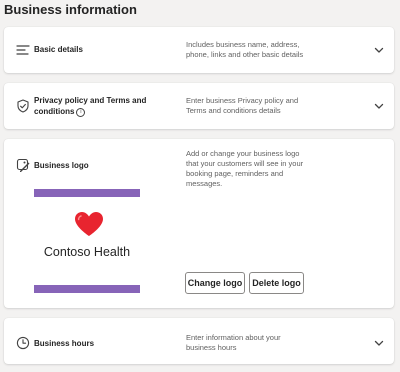 Image resolution: width=400 pixels, height=372 pixels. What do you see at coordinates (61, 165) in the screenshot?
I see `business-logo-title: Business logo` at bounding box center [61, 165].